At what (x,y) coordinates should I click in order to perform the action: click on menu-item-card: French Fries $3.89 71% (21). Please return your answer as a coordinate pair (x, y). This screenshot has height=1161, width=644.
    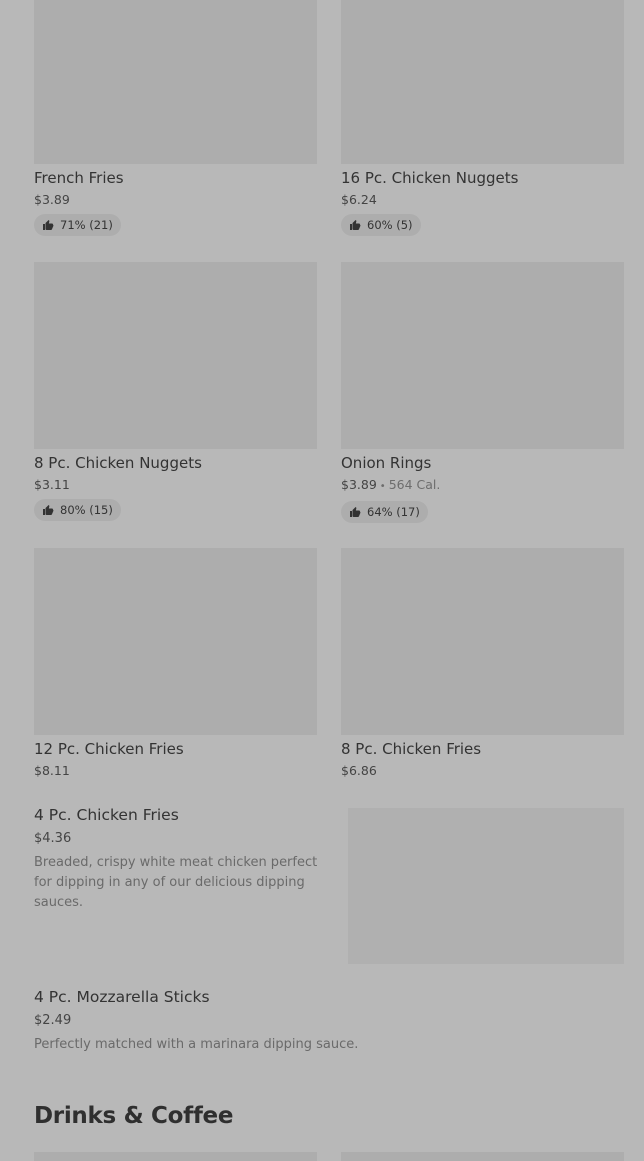
    Looking at the image, I should click on (175, 131).